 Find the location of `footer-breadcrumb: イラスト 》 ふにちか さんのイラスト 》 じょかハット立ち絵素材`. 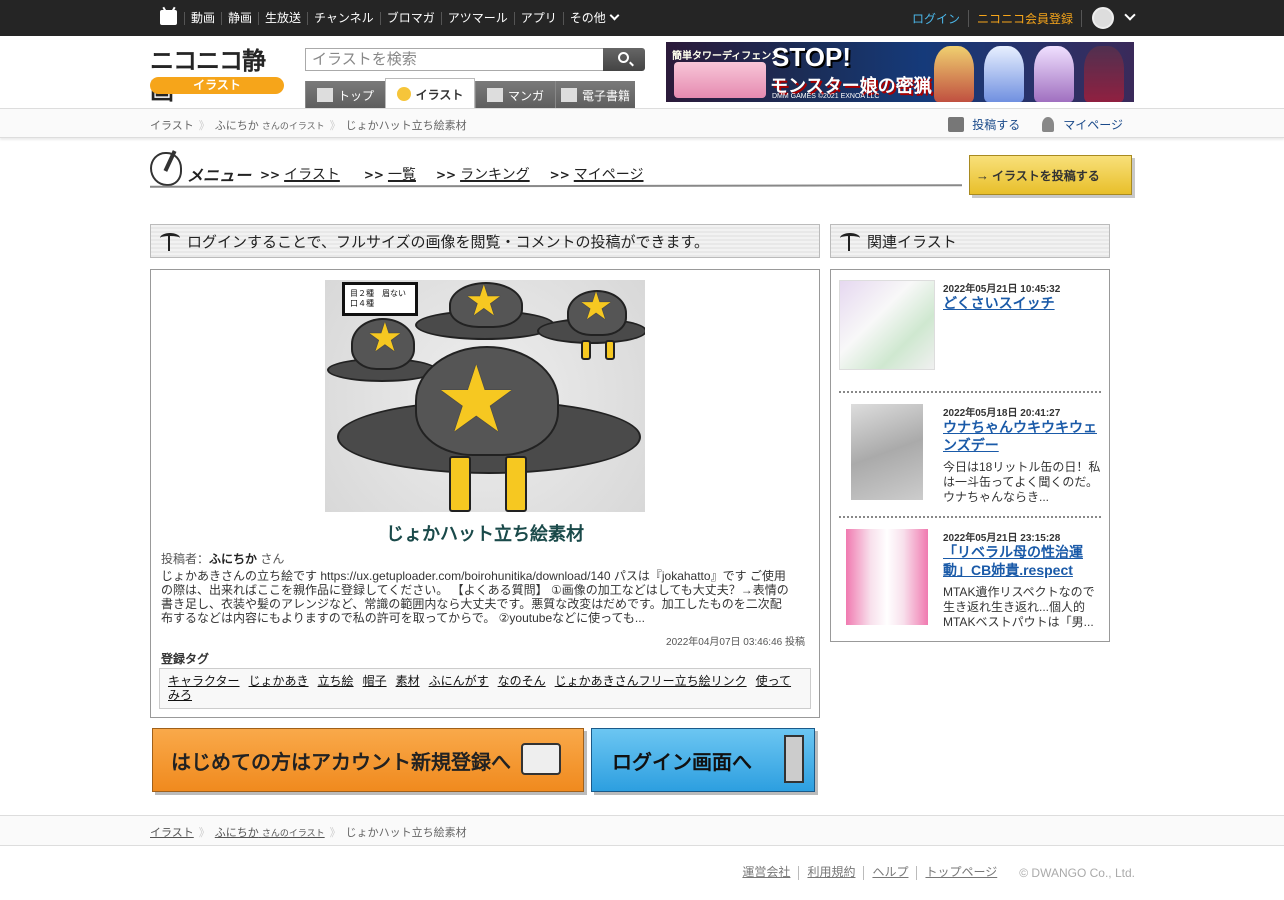

footer-breadcrumb: イラスト 》 ふにちか さんのイラスト 》 じょかハット立ち絵素材 is located at coordinates (308, 832).